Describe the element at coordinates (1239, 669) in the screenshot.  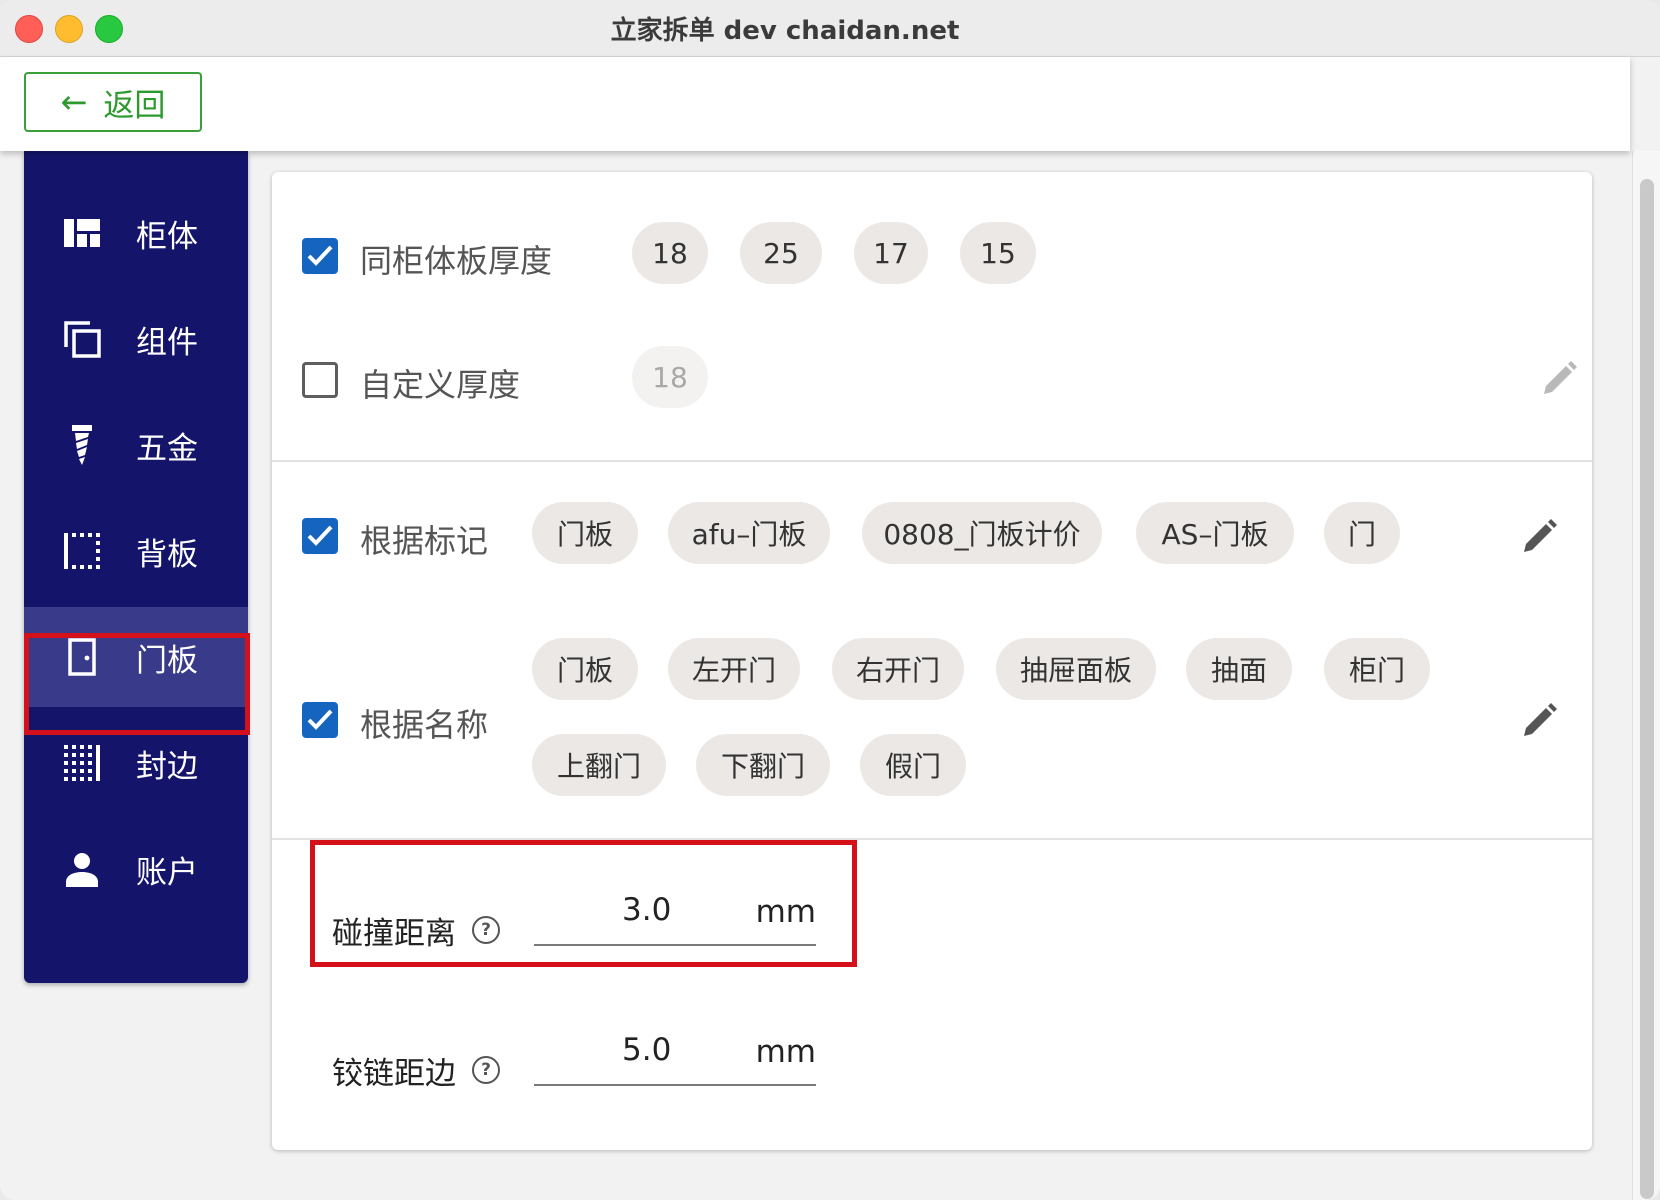
I see `name-chip: 抽面` at that location.